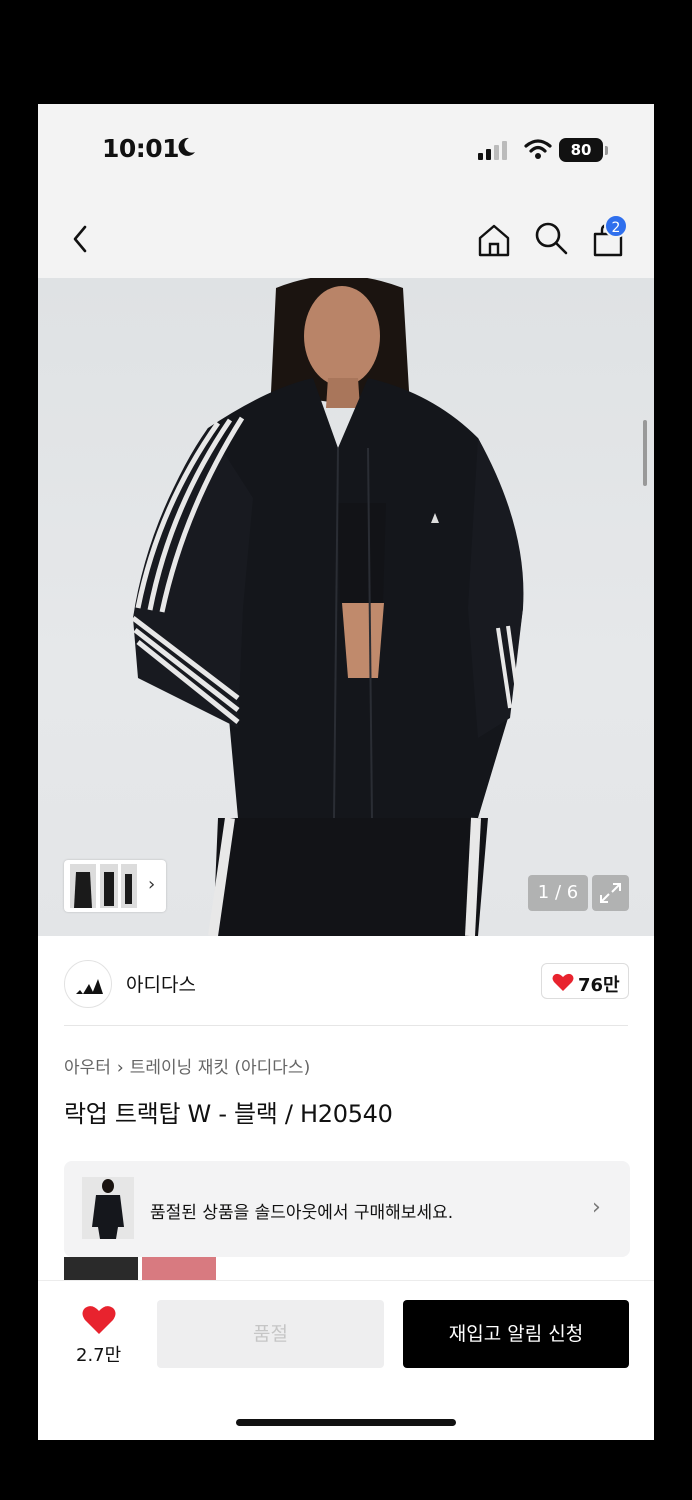  What do you see at coordinates (87, 1065) in the screenshot?
I see `breadcrumb-item-outer: 아우터` at bounding box center [87, 1065].